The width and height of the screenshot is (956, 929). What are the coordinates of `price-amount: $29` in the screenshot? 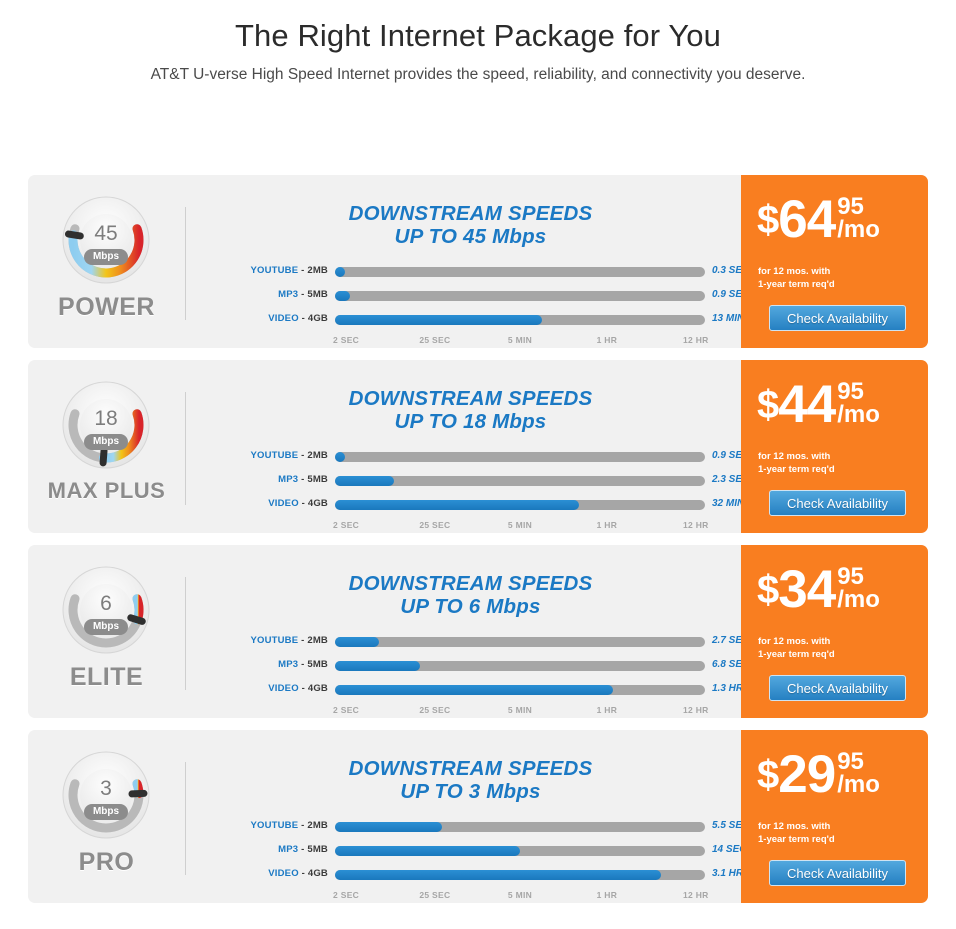 It's located at (796, 774).